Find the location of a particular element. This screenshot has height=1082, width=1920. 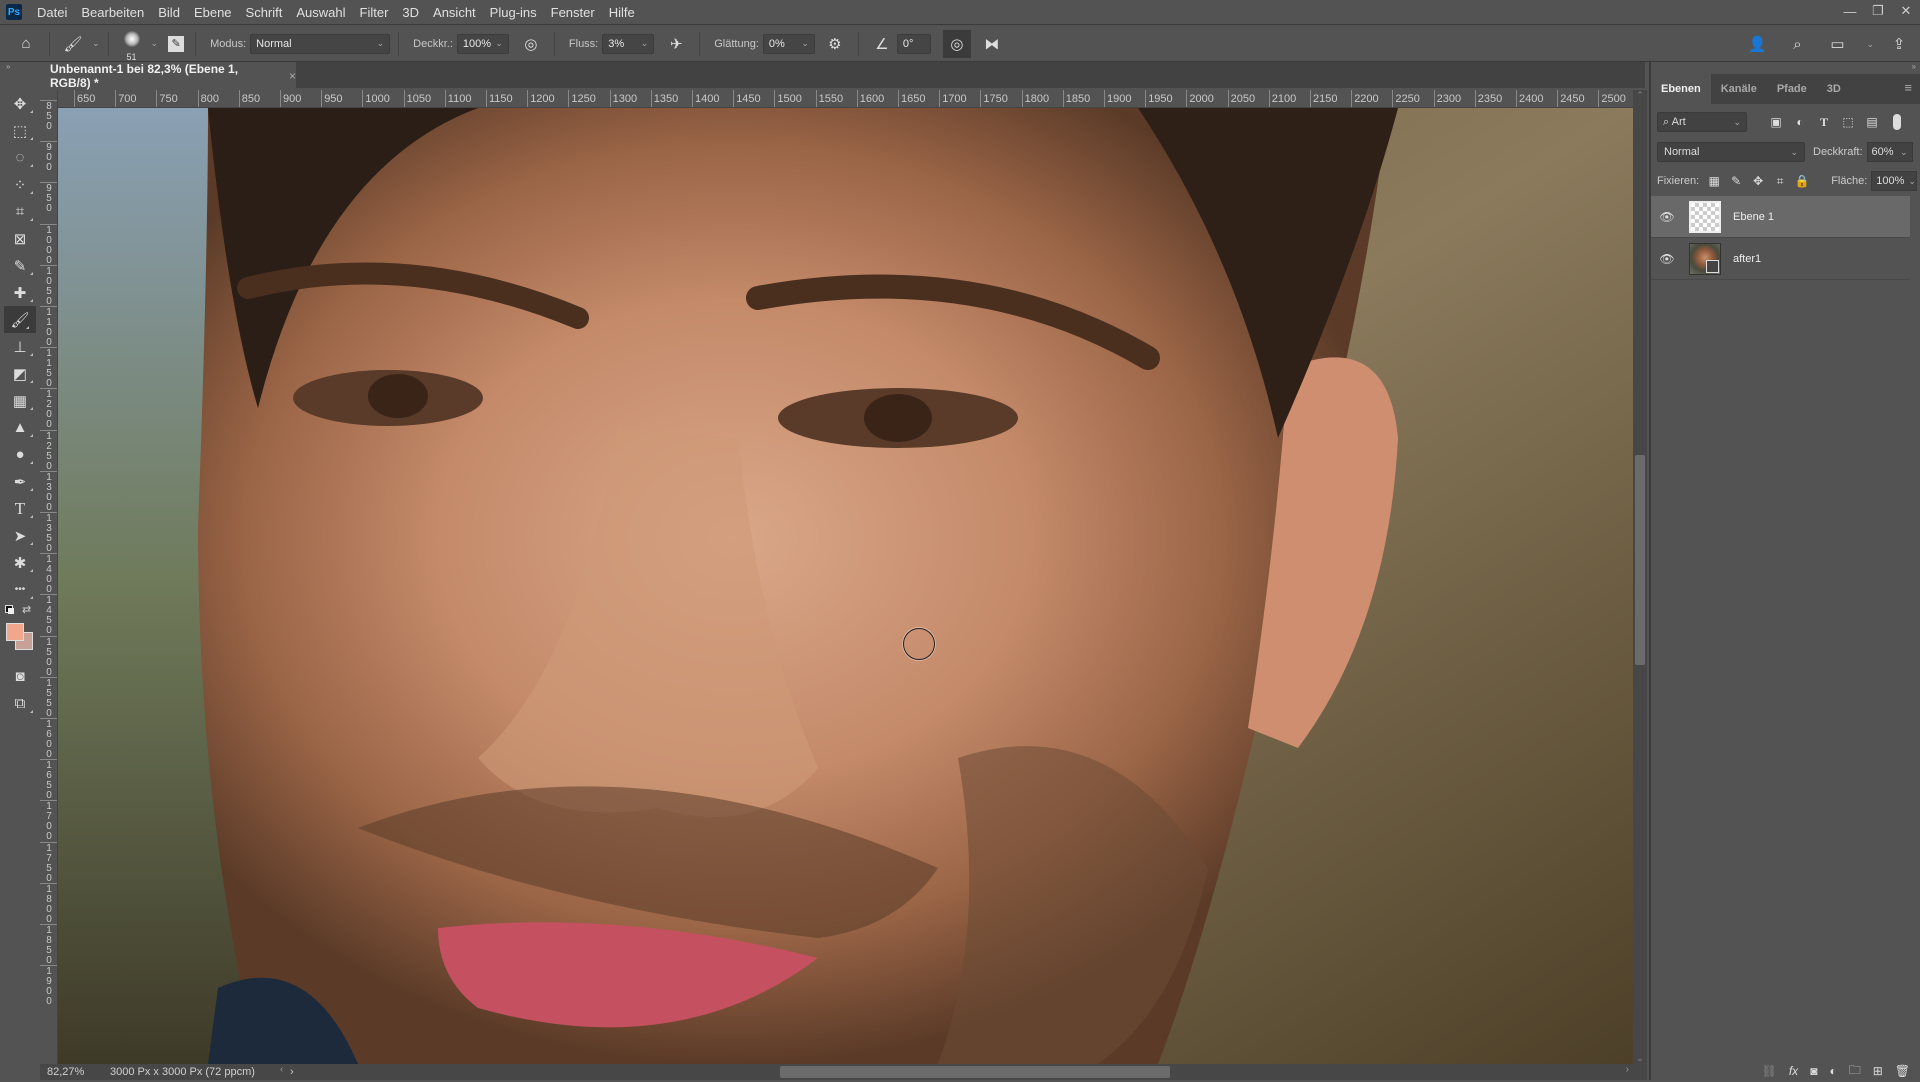

menu-plugins: Plug-ins is located at coordinates (513, 12).